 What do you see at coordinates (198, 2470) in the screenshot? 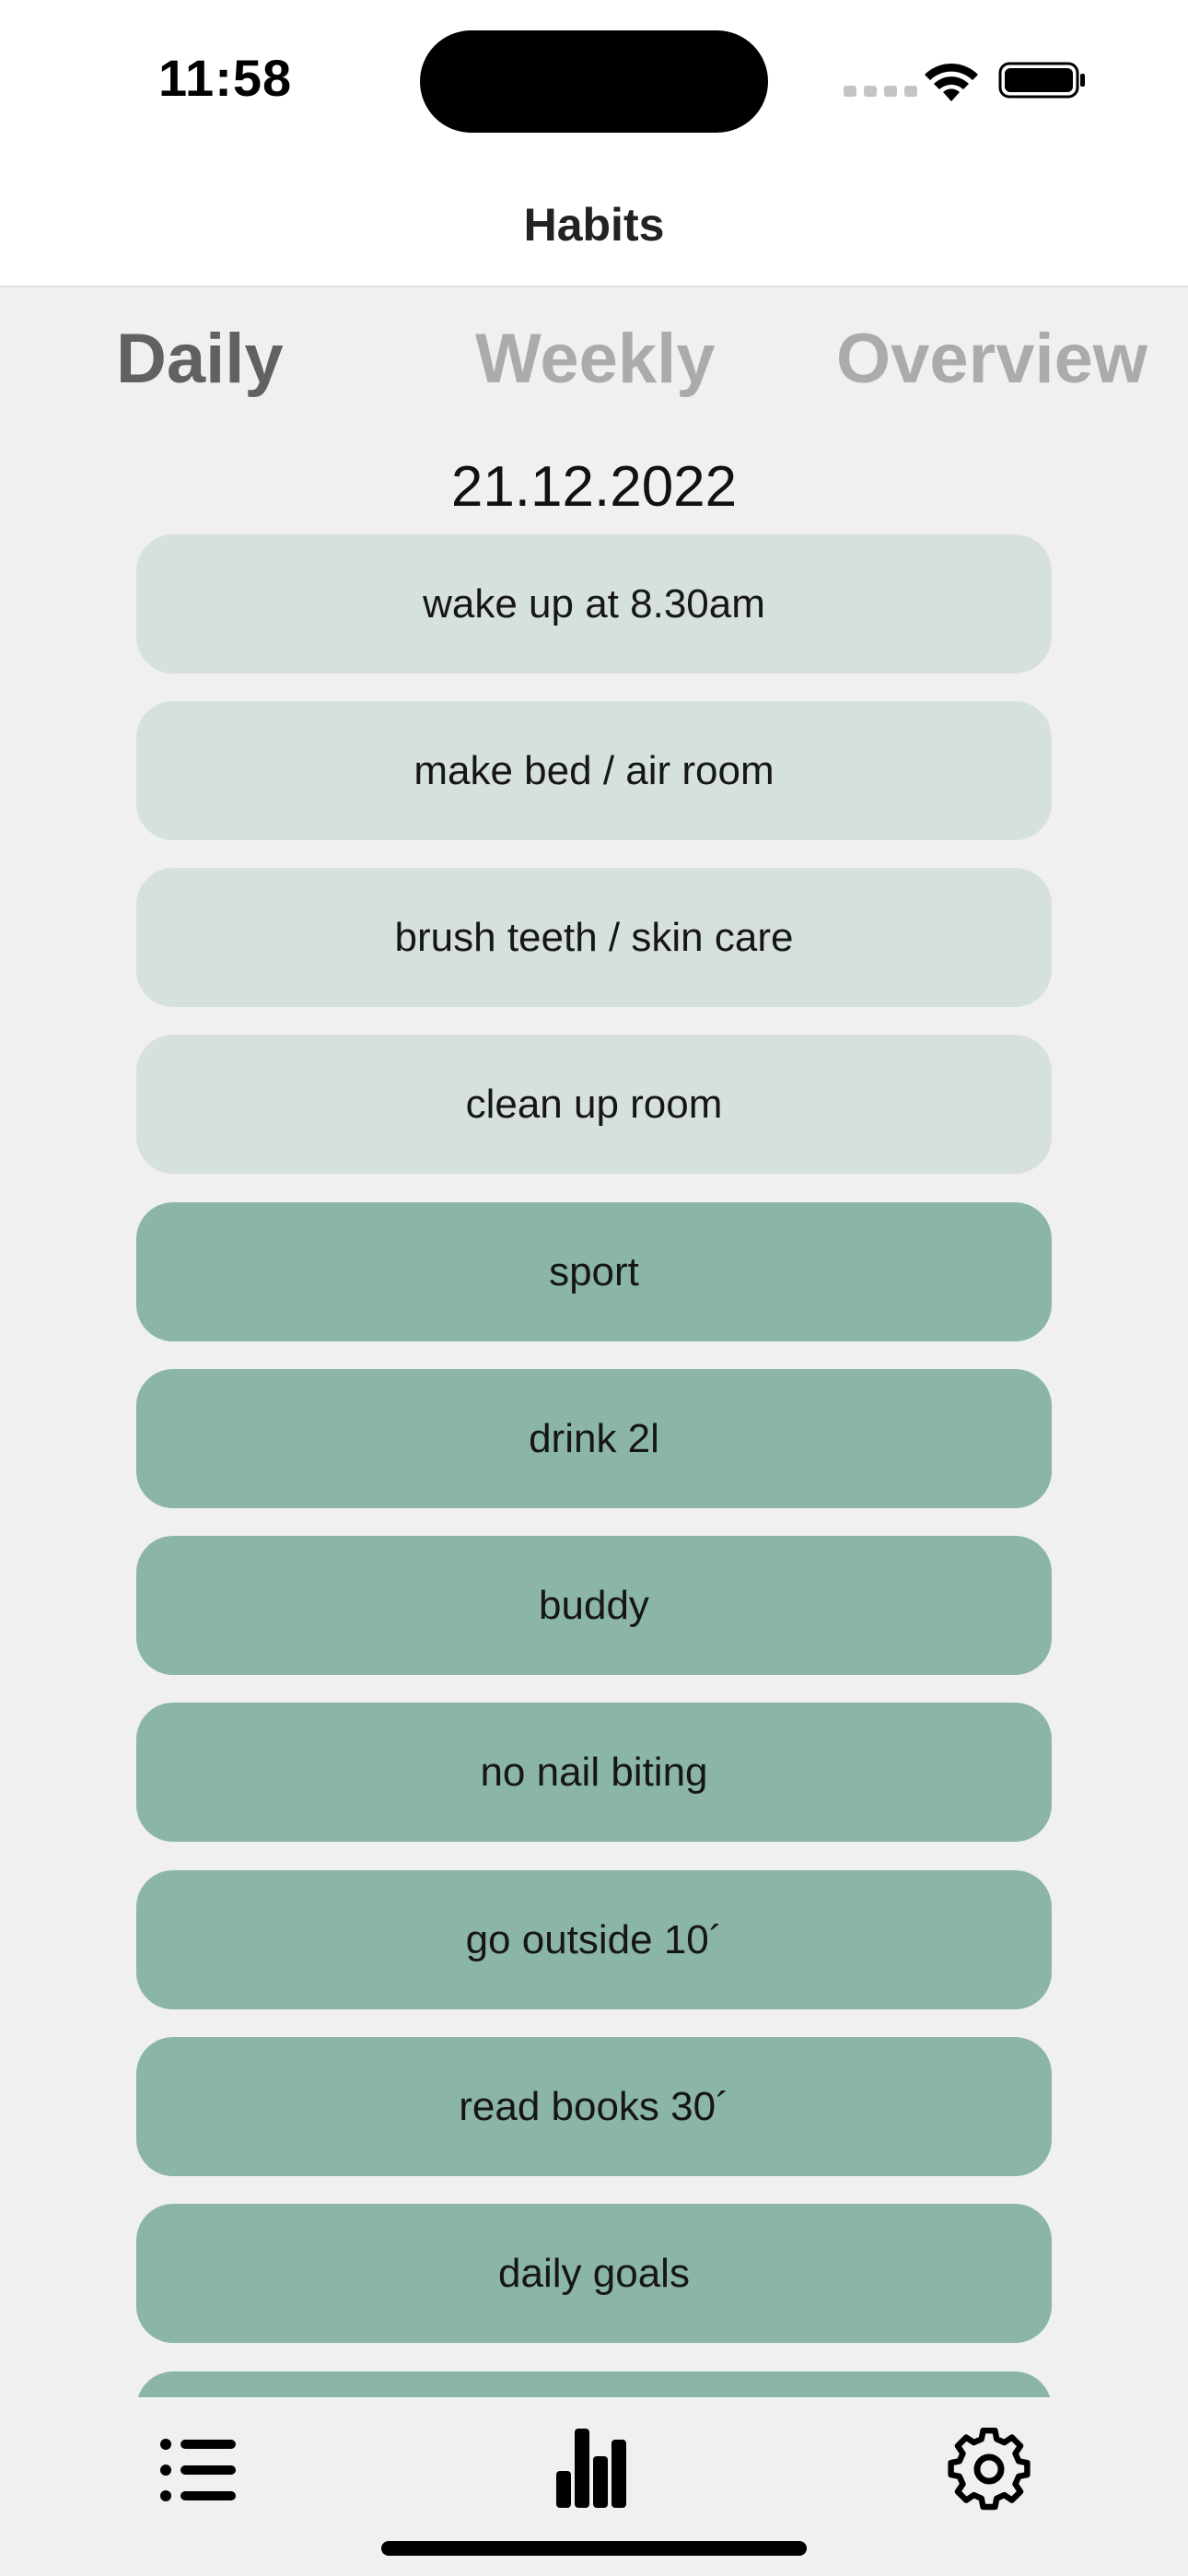
I see `list-icon` at bounding box center [198, 2470].